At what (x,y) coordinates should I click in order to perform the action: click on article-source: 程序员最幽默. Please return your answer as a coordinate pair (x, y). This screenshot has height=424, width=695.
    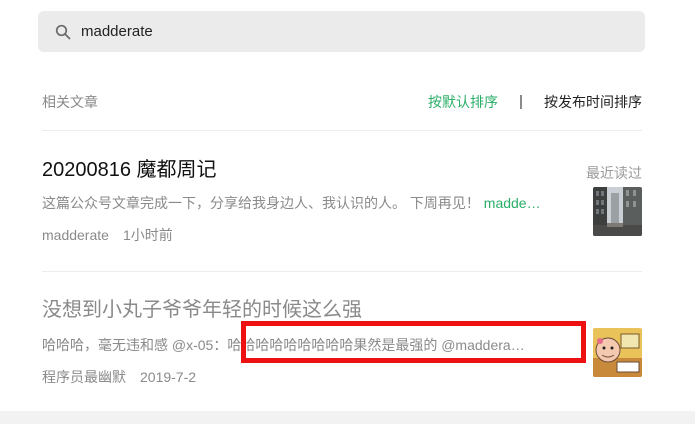
    Looking at the image, I should click on (84, 377).